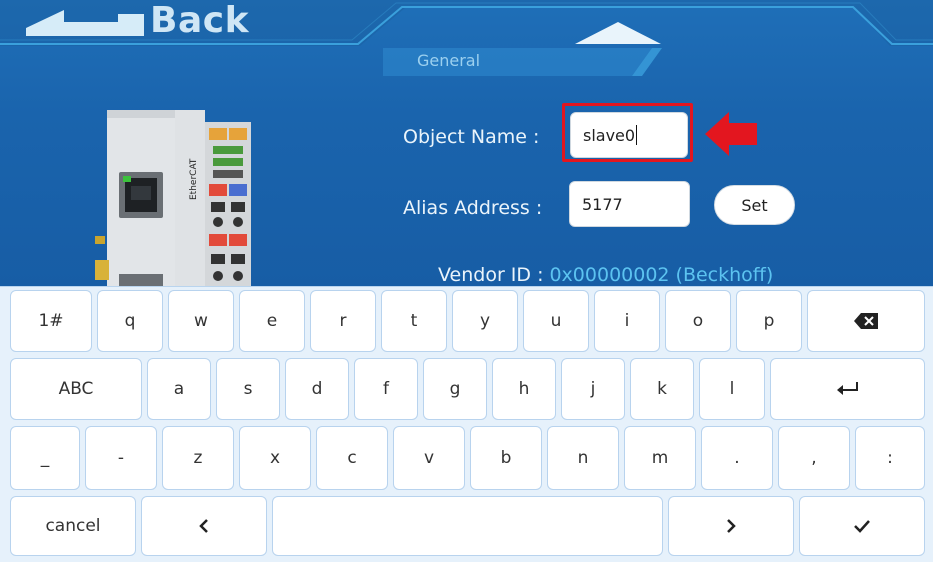 The height and width of the screenshot is (562, 933). I want to click on enter-icon, so click(847, 388).